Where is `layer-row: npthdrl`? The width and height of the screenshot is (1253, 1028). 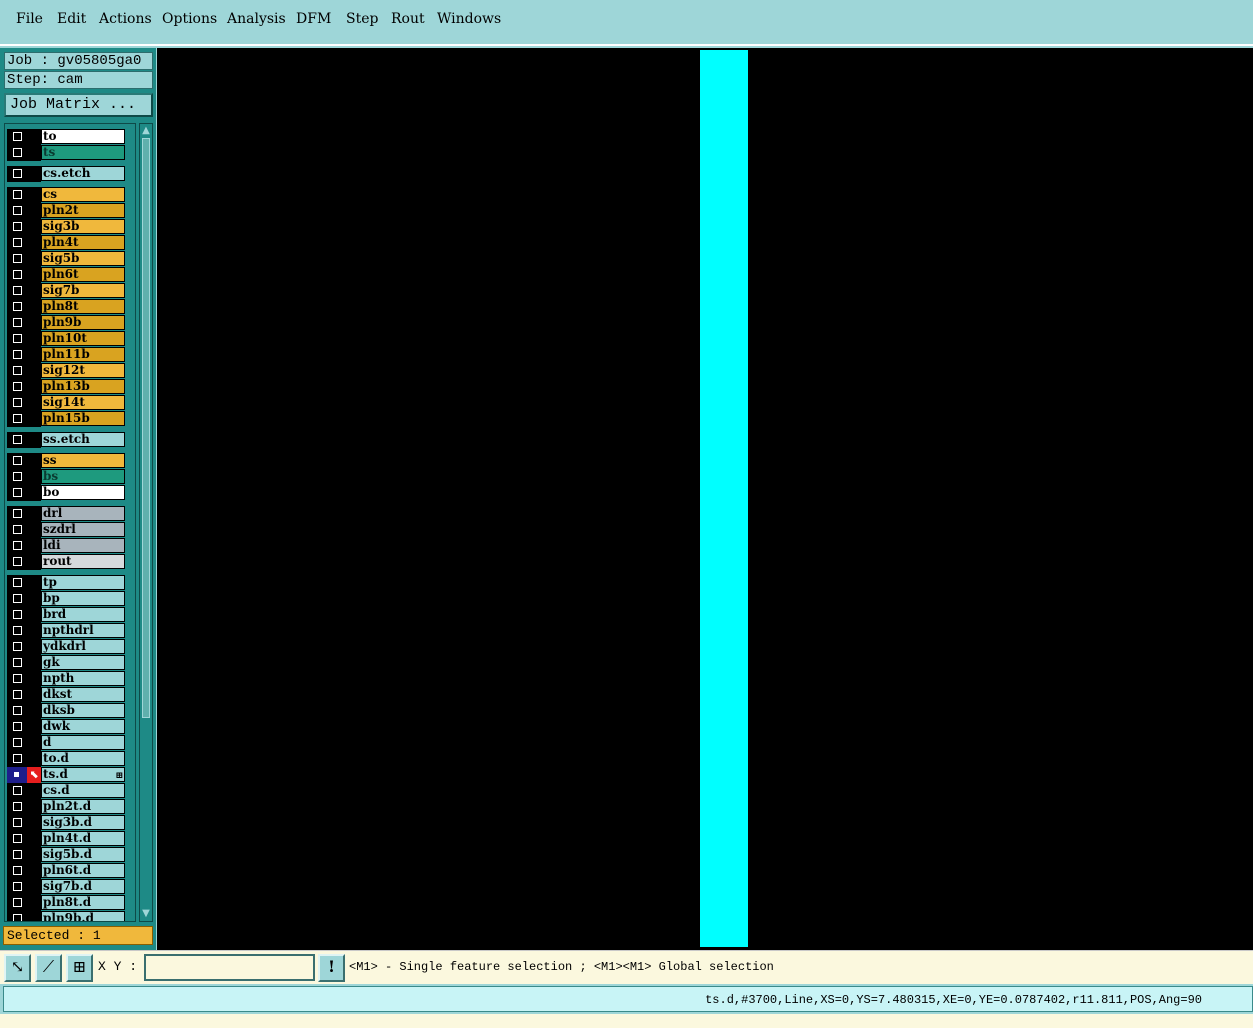
layer-row: npthdrl is located at coordinates (70, 631).